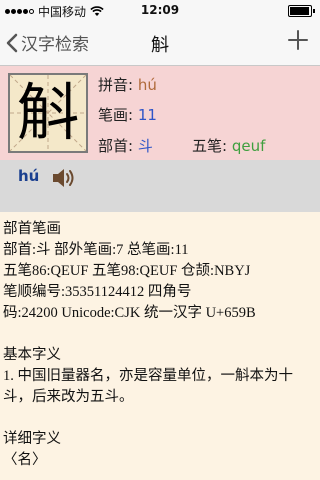 This screenshot has height=480, width=320. What do you see at coordinates (32, 439) in the screenshot?
I see `detailed-meaning-header: 详细字义` at bounding box center [32, 439].